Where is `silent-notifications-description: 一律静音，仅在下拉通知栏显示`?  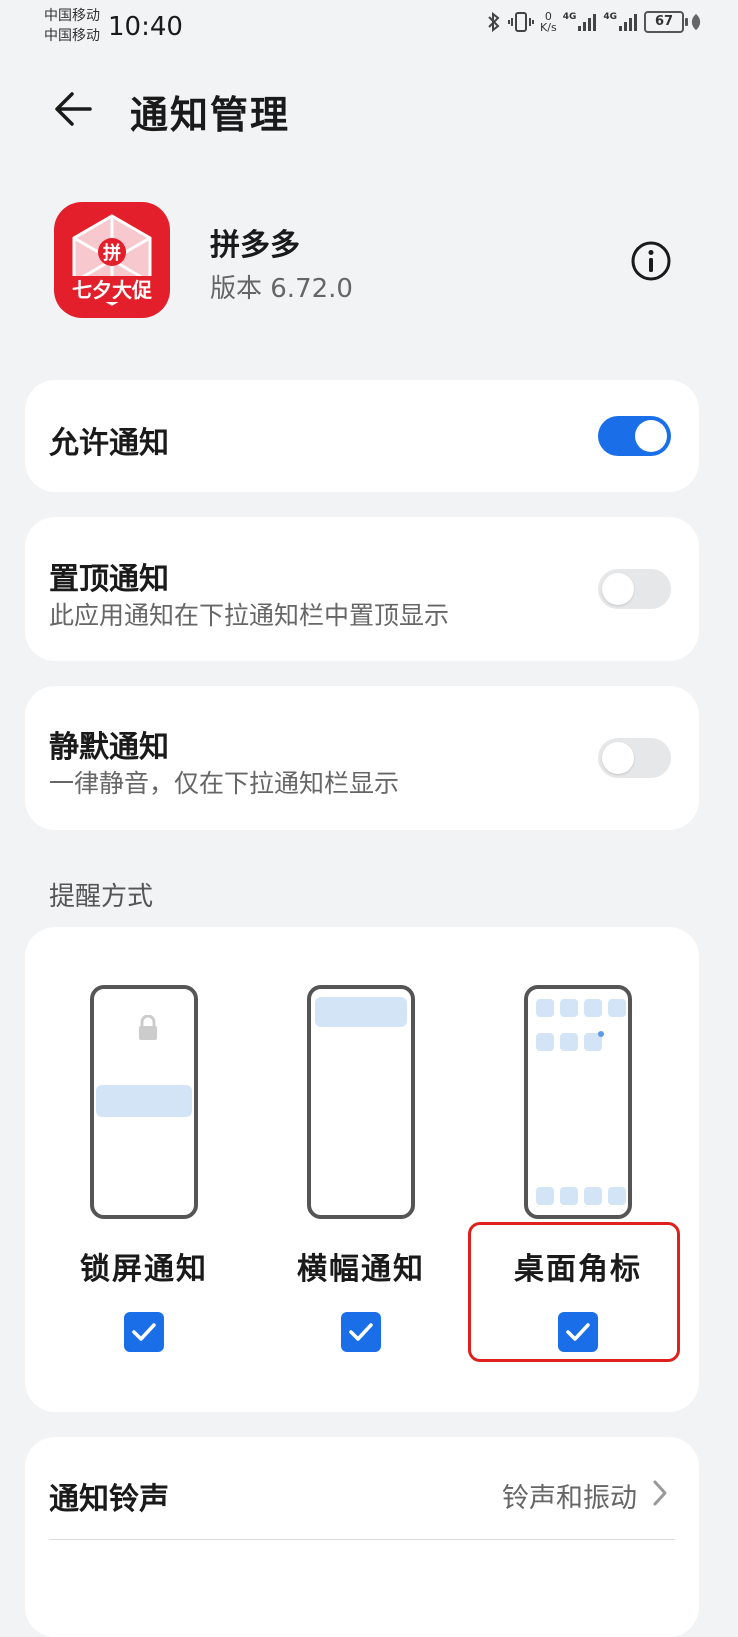 silent-notifications-description: 一律静音，仅在下拉通知栏显示 is located at coordinates (224, 783).